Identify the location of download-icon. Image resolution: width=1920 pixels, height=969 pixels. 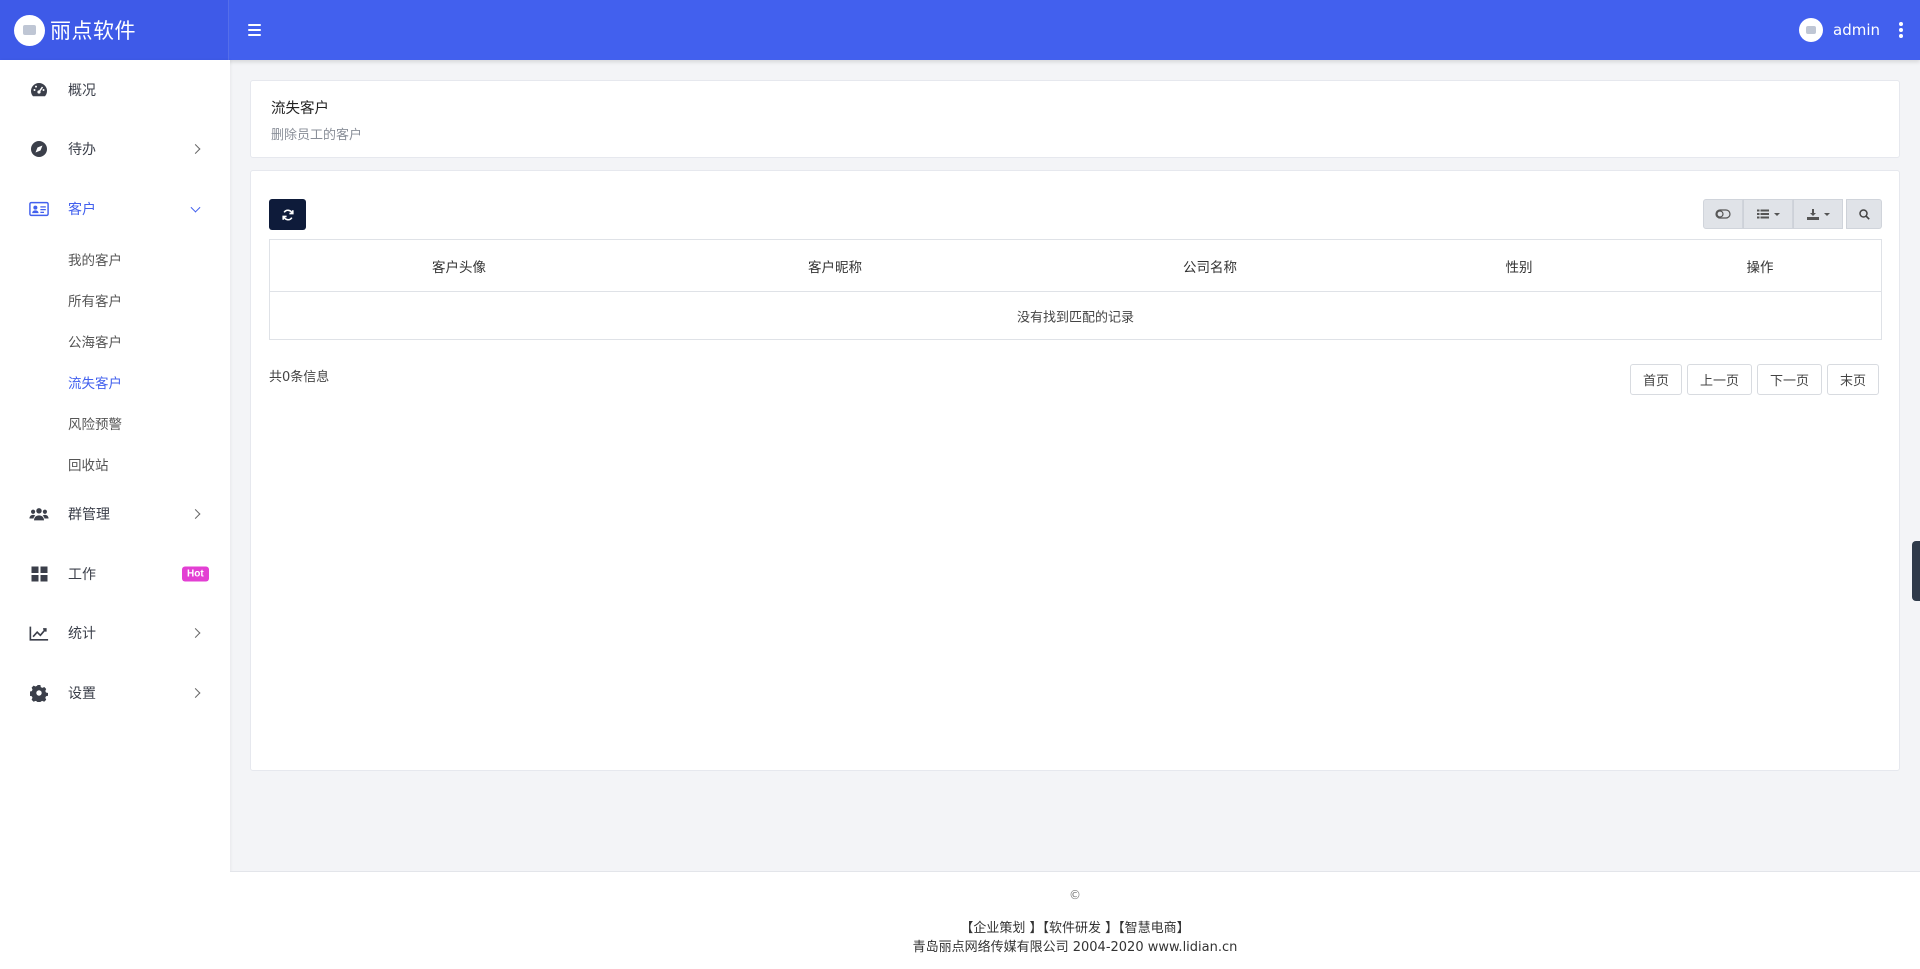
(1812, 214).